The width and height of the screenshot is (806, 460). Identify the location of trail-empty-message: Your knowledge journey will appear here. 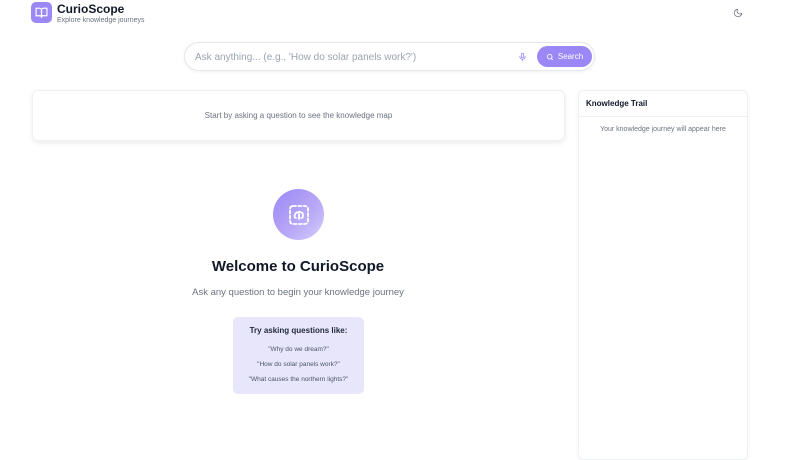
(663, 129).